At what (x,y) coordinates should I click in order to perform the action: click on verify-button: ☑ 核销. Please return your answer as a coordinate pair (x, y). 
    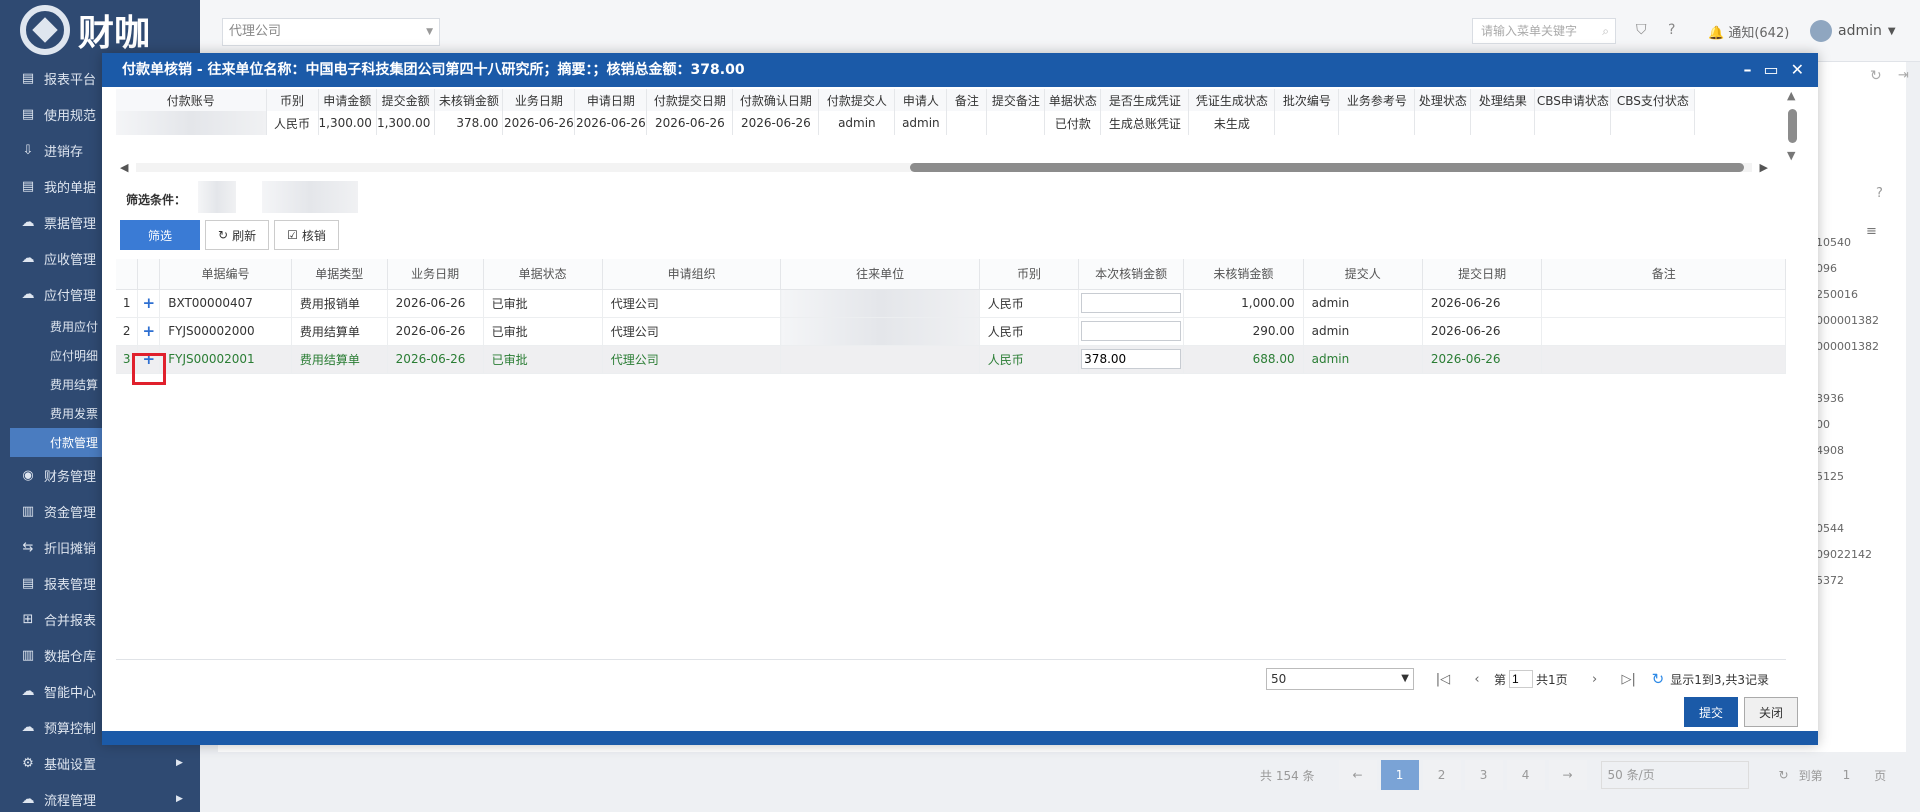
    Looking at the image, I should click on (306, 235).